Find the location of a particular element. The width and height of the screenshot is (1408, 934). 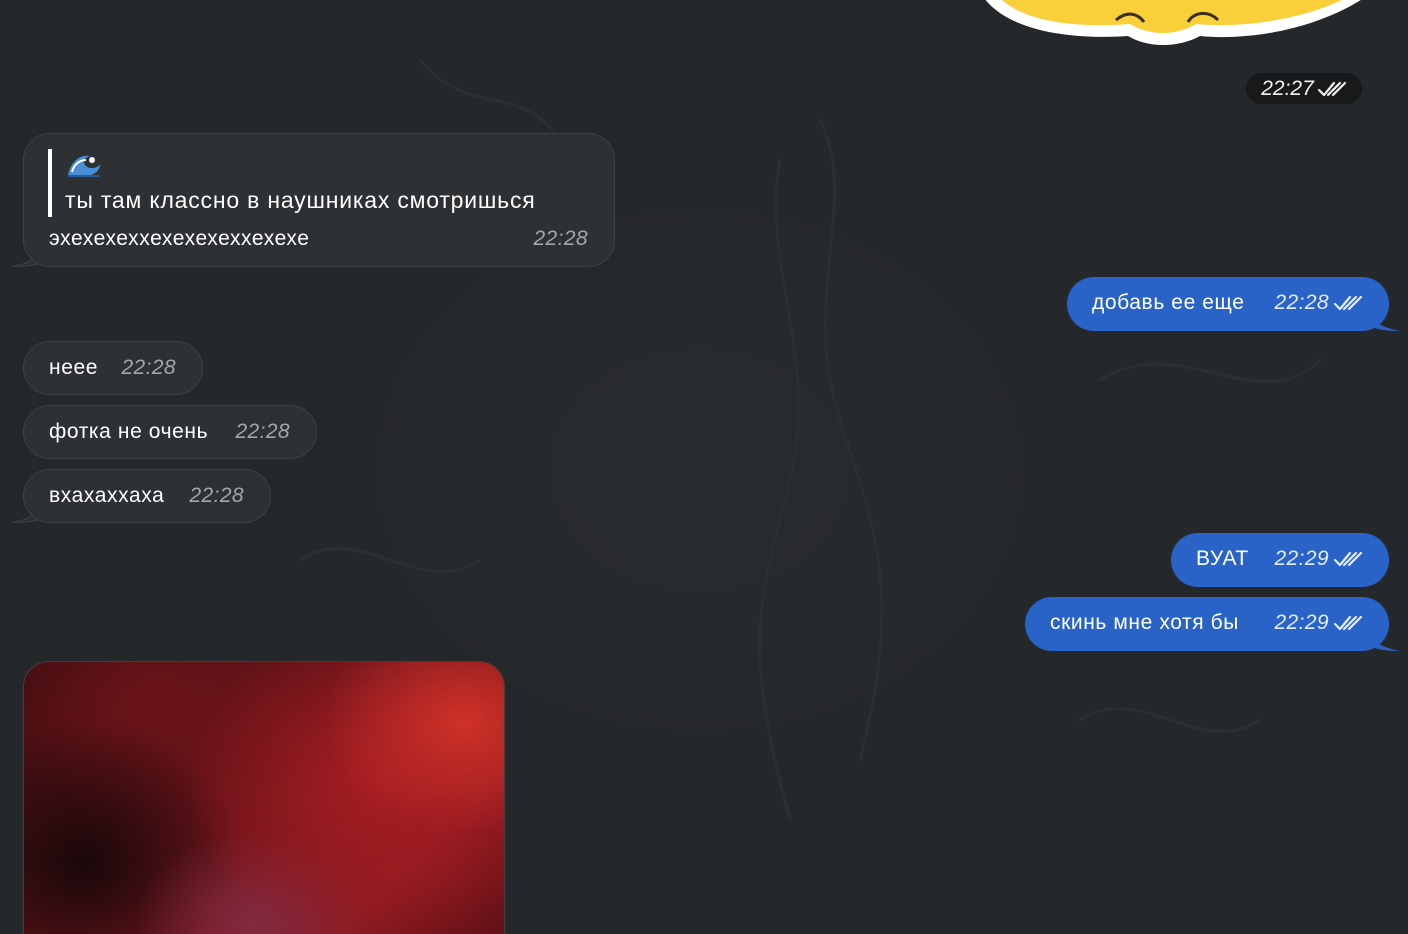

message-outgoing: добавь ее еще 22:28 is located at coordinates (1228, 304).